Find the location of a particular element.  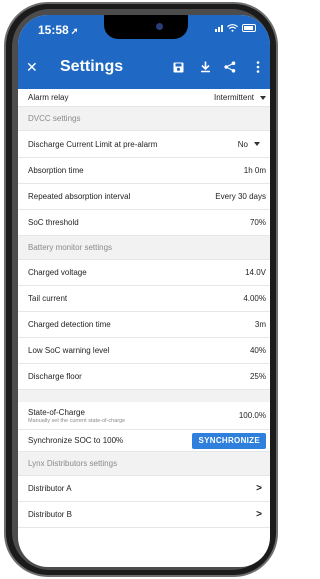

absorption-time-row: Absorption time 1h 0m is located at coordinates (144, 171).